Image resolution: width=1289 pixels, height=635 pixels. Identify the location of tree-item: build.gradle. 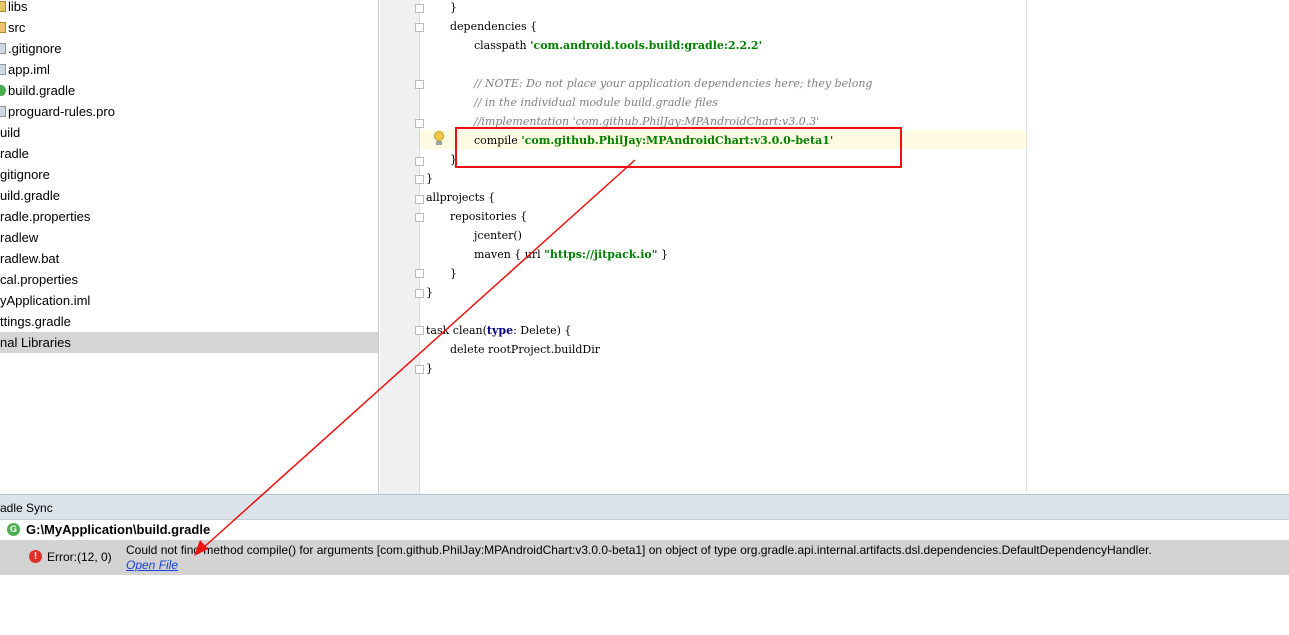
(189, 90).